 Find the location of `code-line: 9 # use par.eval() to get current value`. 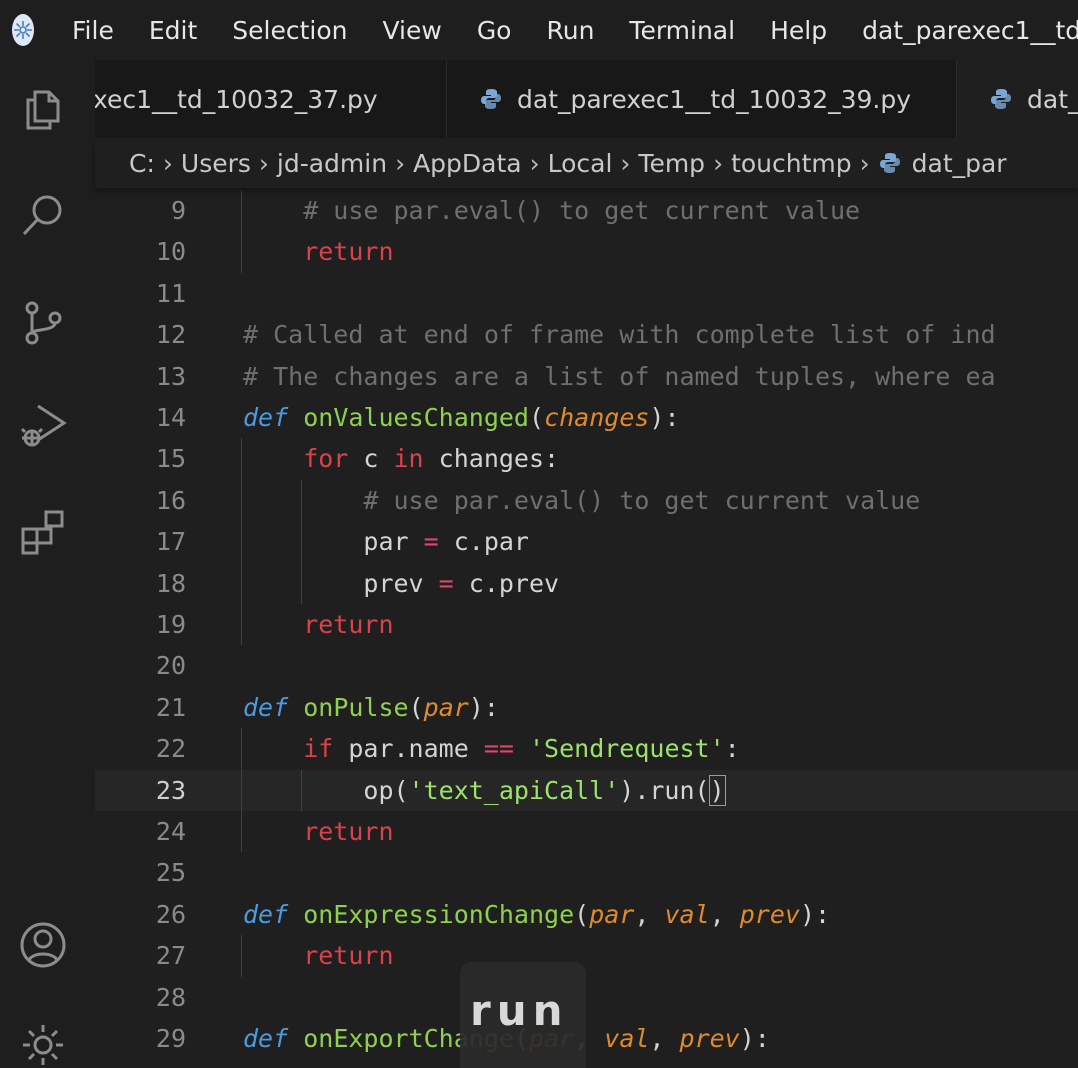

code-line: 9 # use par.eval() to get current value is located at coordinates (586, 210).